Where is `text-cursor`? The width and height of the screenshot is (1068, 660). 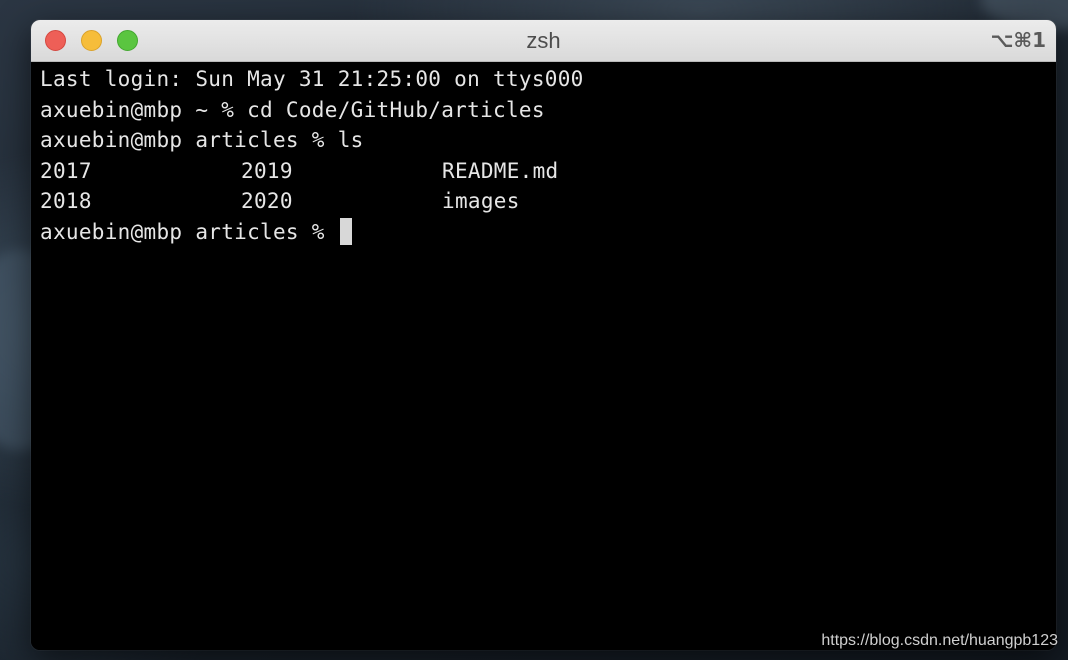 text-cursor is located at coordinates (345, 231).